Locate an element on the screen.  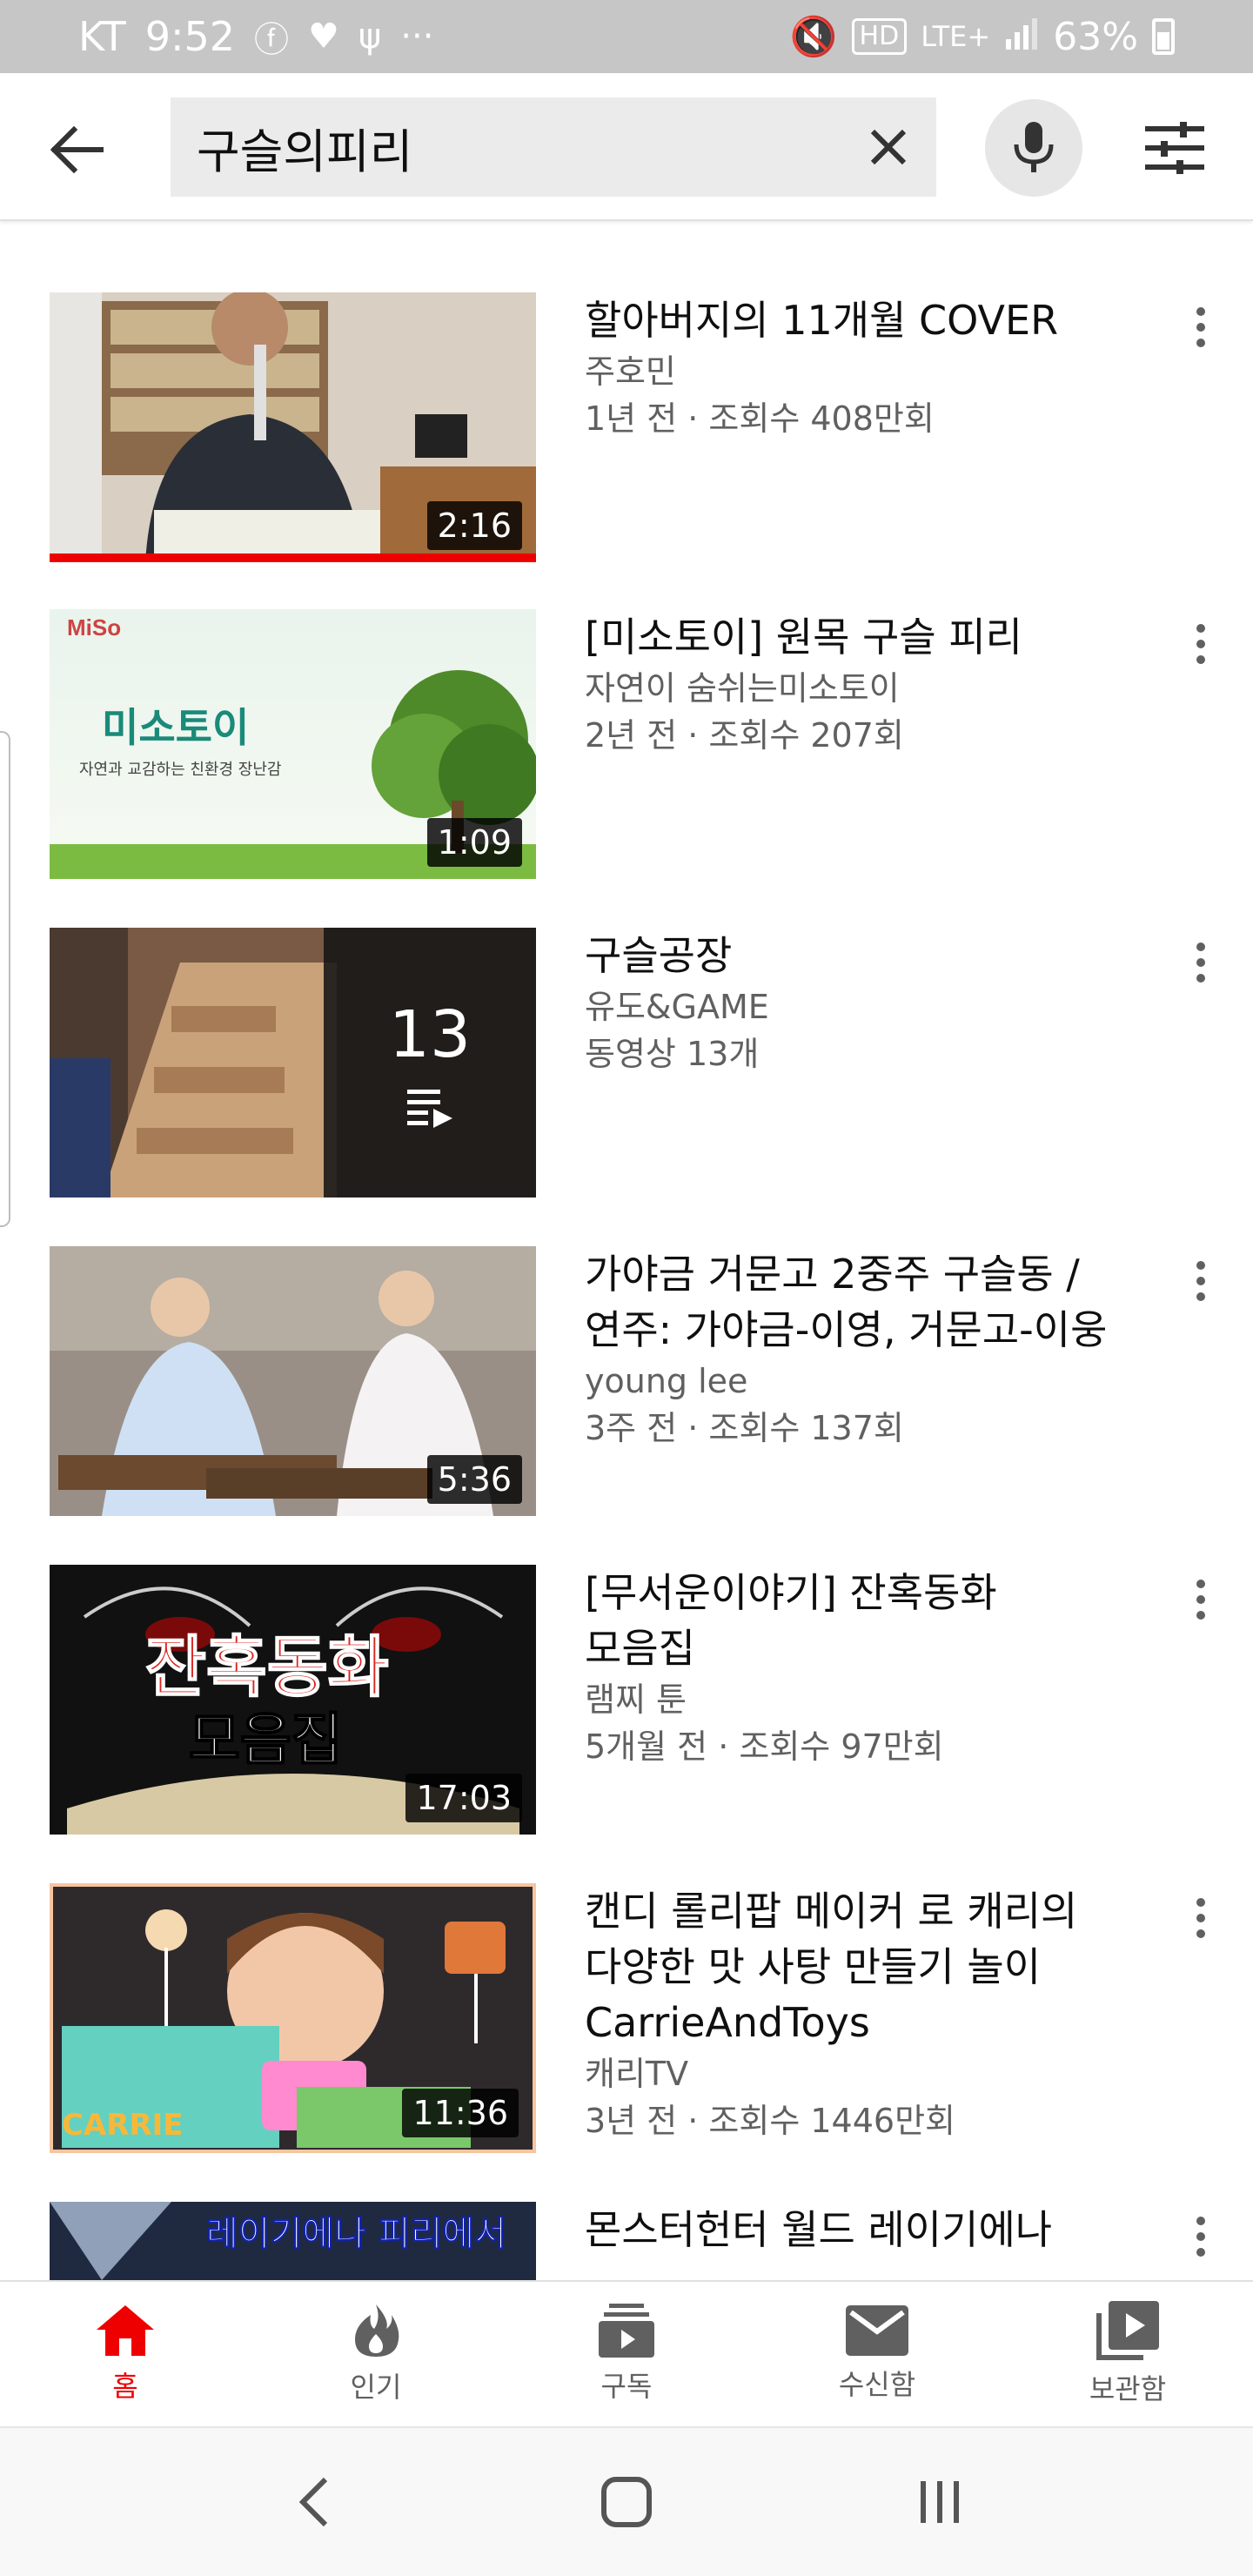
system-navigation-bar is located at coordinates (626, 2501).